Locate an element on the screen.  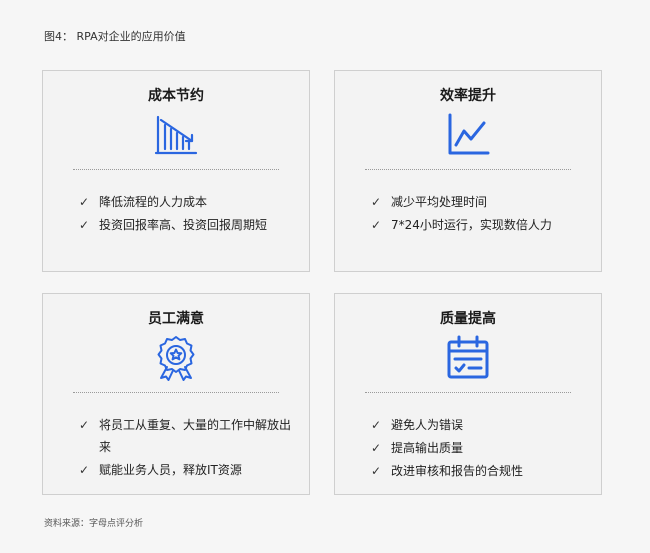
list-item: ✓ 7*24小时运行，实现数倍人力 is located at coordinates (478, 225).